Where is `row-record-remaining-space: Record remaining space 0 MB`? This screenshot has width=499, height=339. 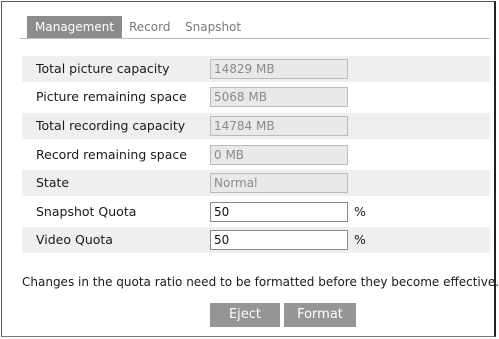
row-record-remaining-space: Record remaining space 0 MB is located at coordinates (256, 155).